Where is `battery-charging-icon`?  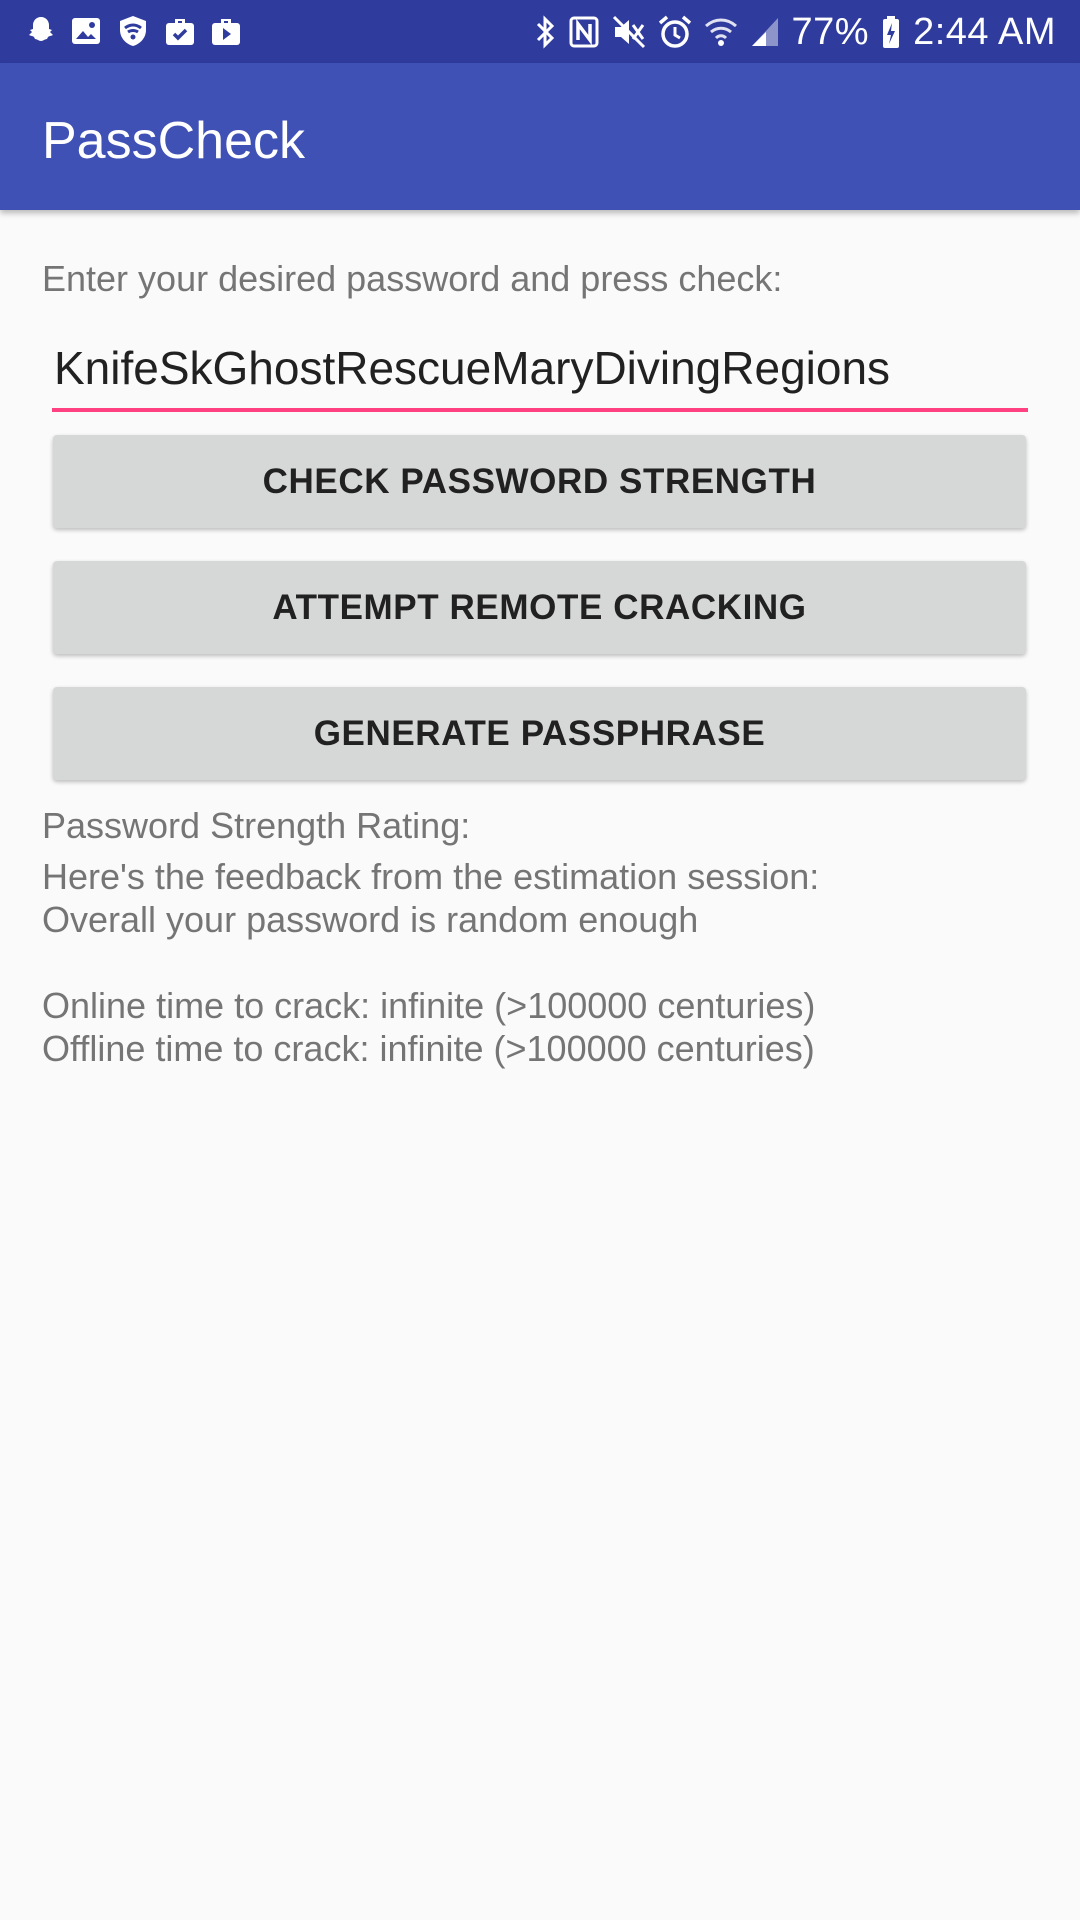
battery-charging-icon is located at coordinates (891, 32).